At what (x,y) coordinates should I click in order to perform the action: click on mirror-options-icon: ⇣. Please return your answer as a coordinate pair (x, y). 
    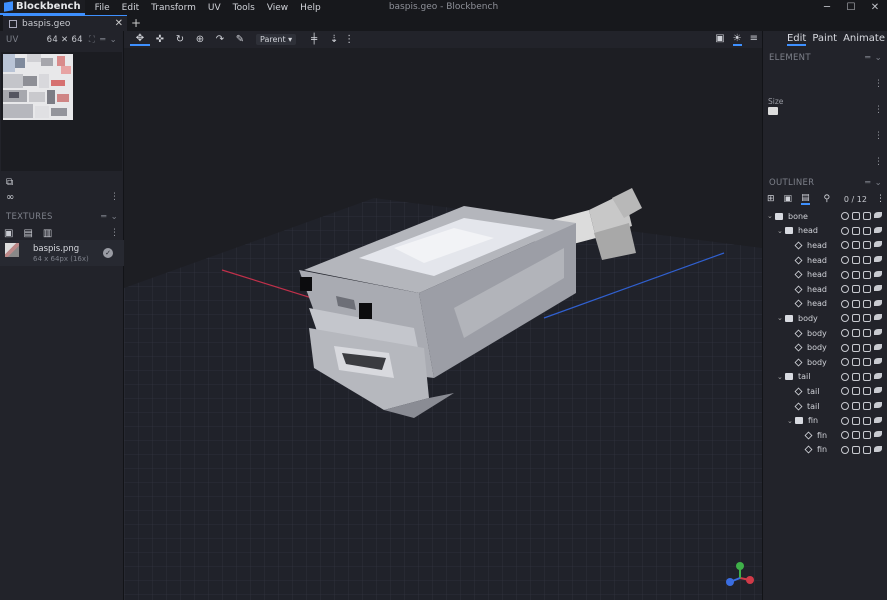
    Looking at the image, I should click on (334, 39).